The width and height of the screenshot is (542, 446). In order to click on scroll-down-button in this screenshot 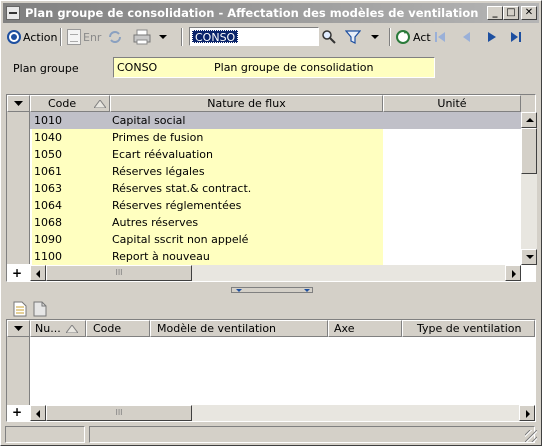, I will do `click(529, 257)`.